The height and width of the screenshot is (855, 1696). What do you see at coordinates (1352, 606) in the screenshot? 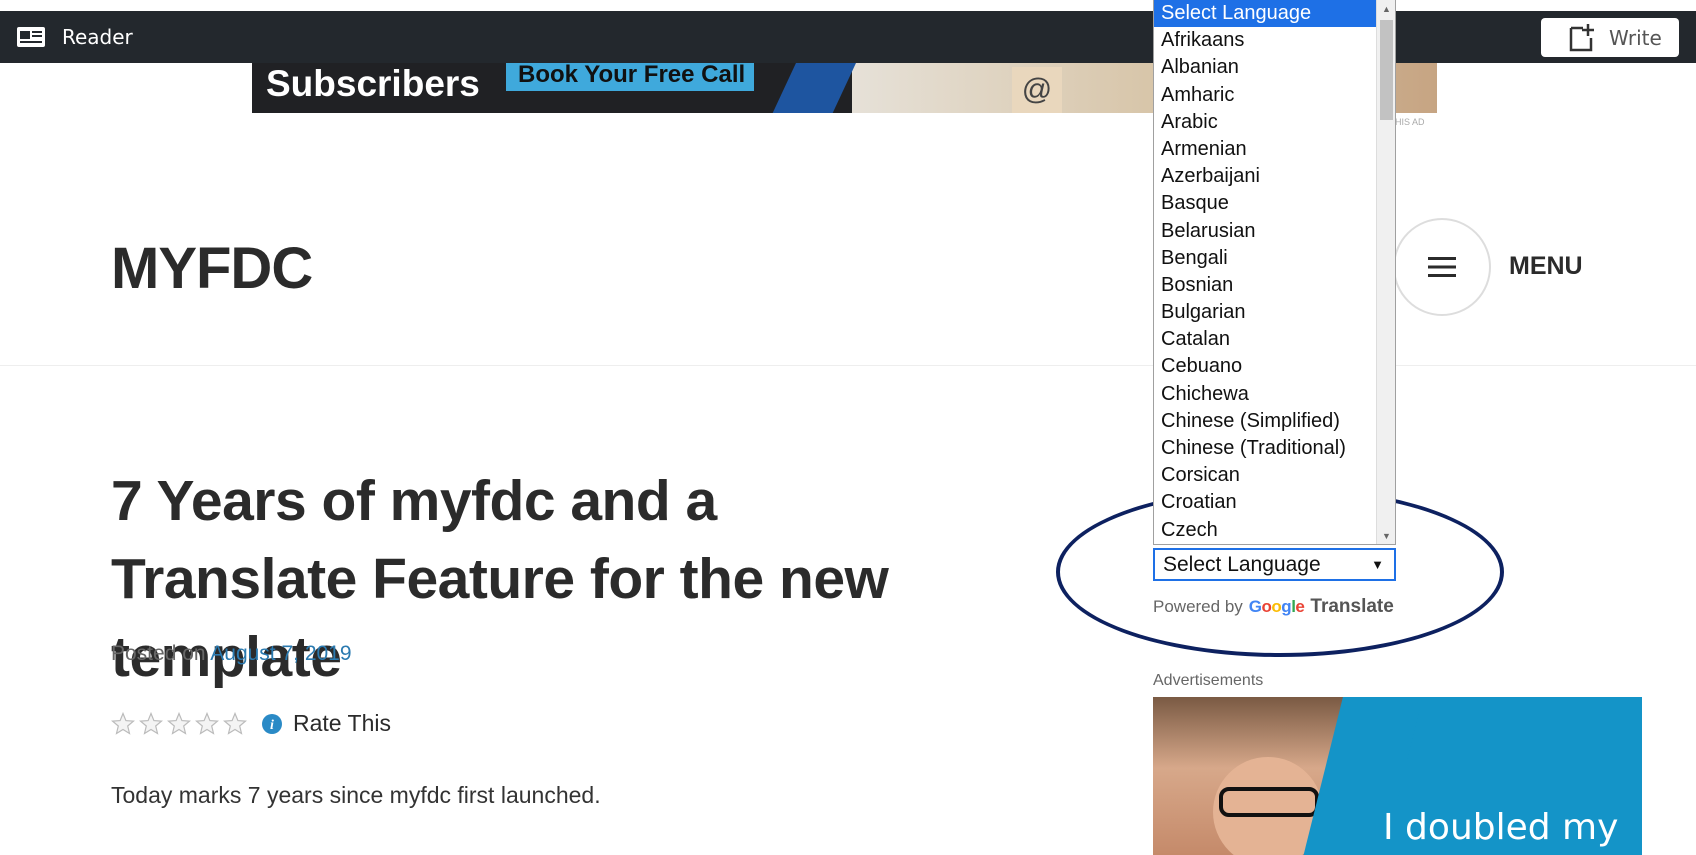
I see `translate-label: Translate` at bounding box center [1352, 606].